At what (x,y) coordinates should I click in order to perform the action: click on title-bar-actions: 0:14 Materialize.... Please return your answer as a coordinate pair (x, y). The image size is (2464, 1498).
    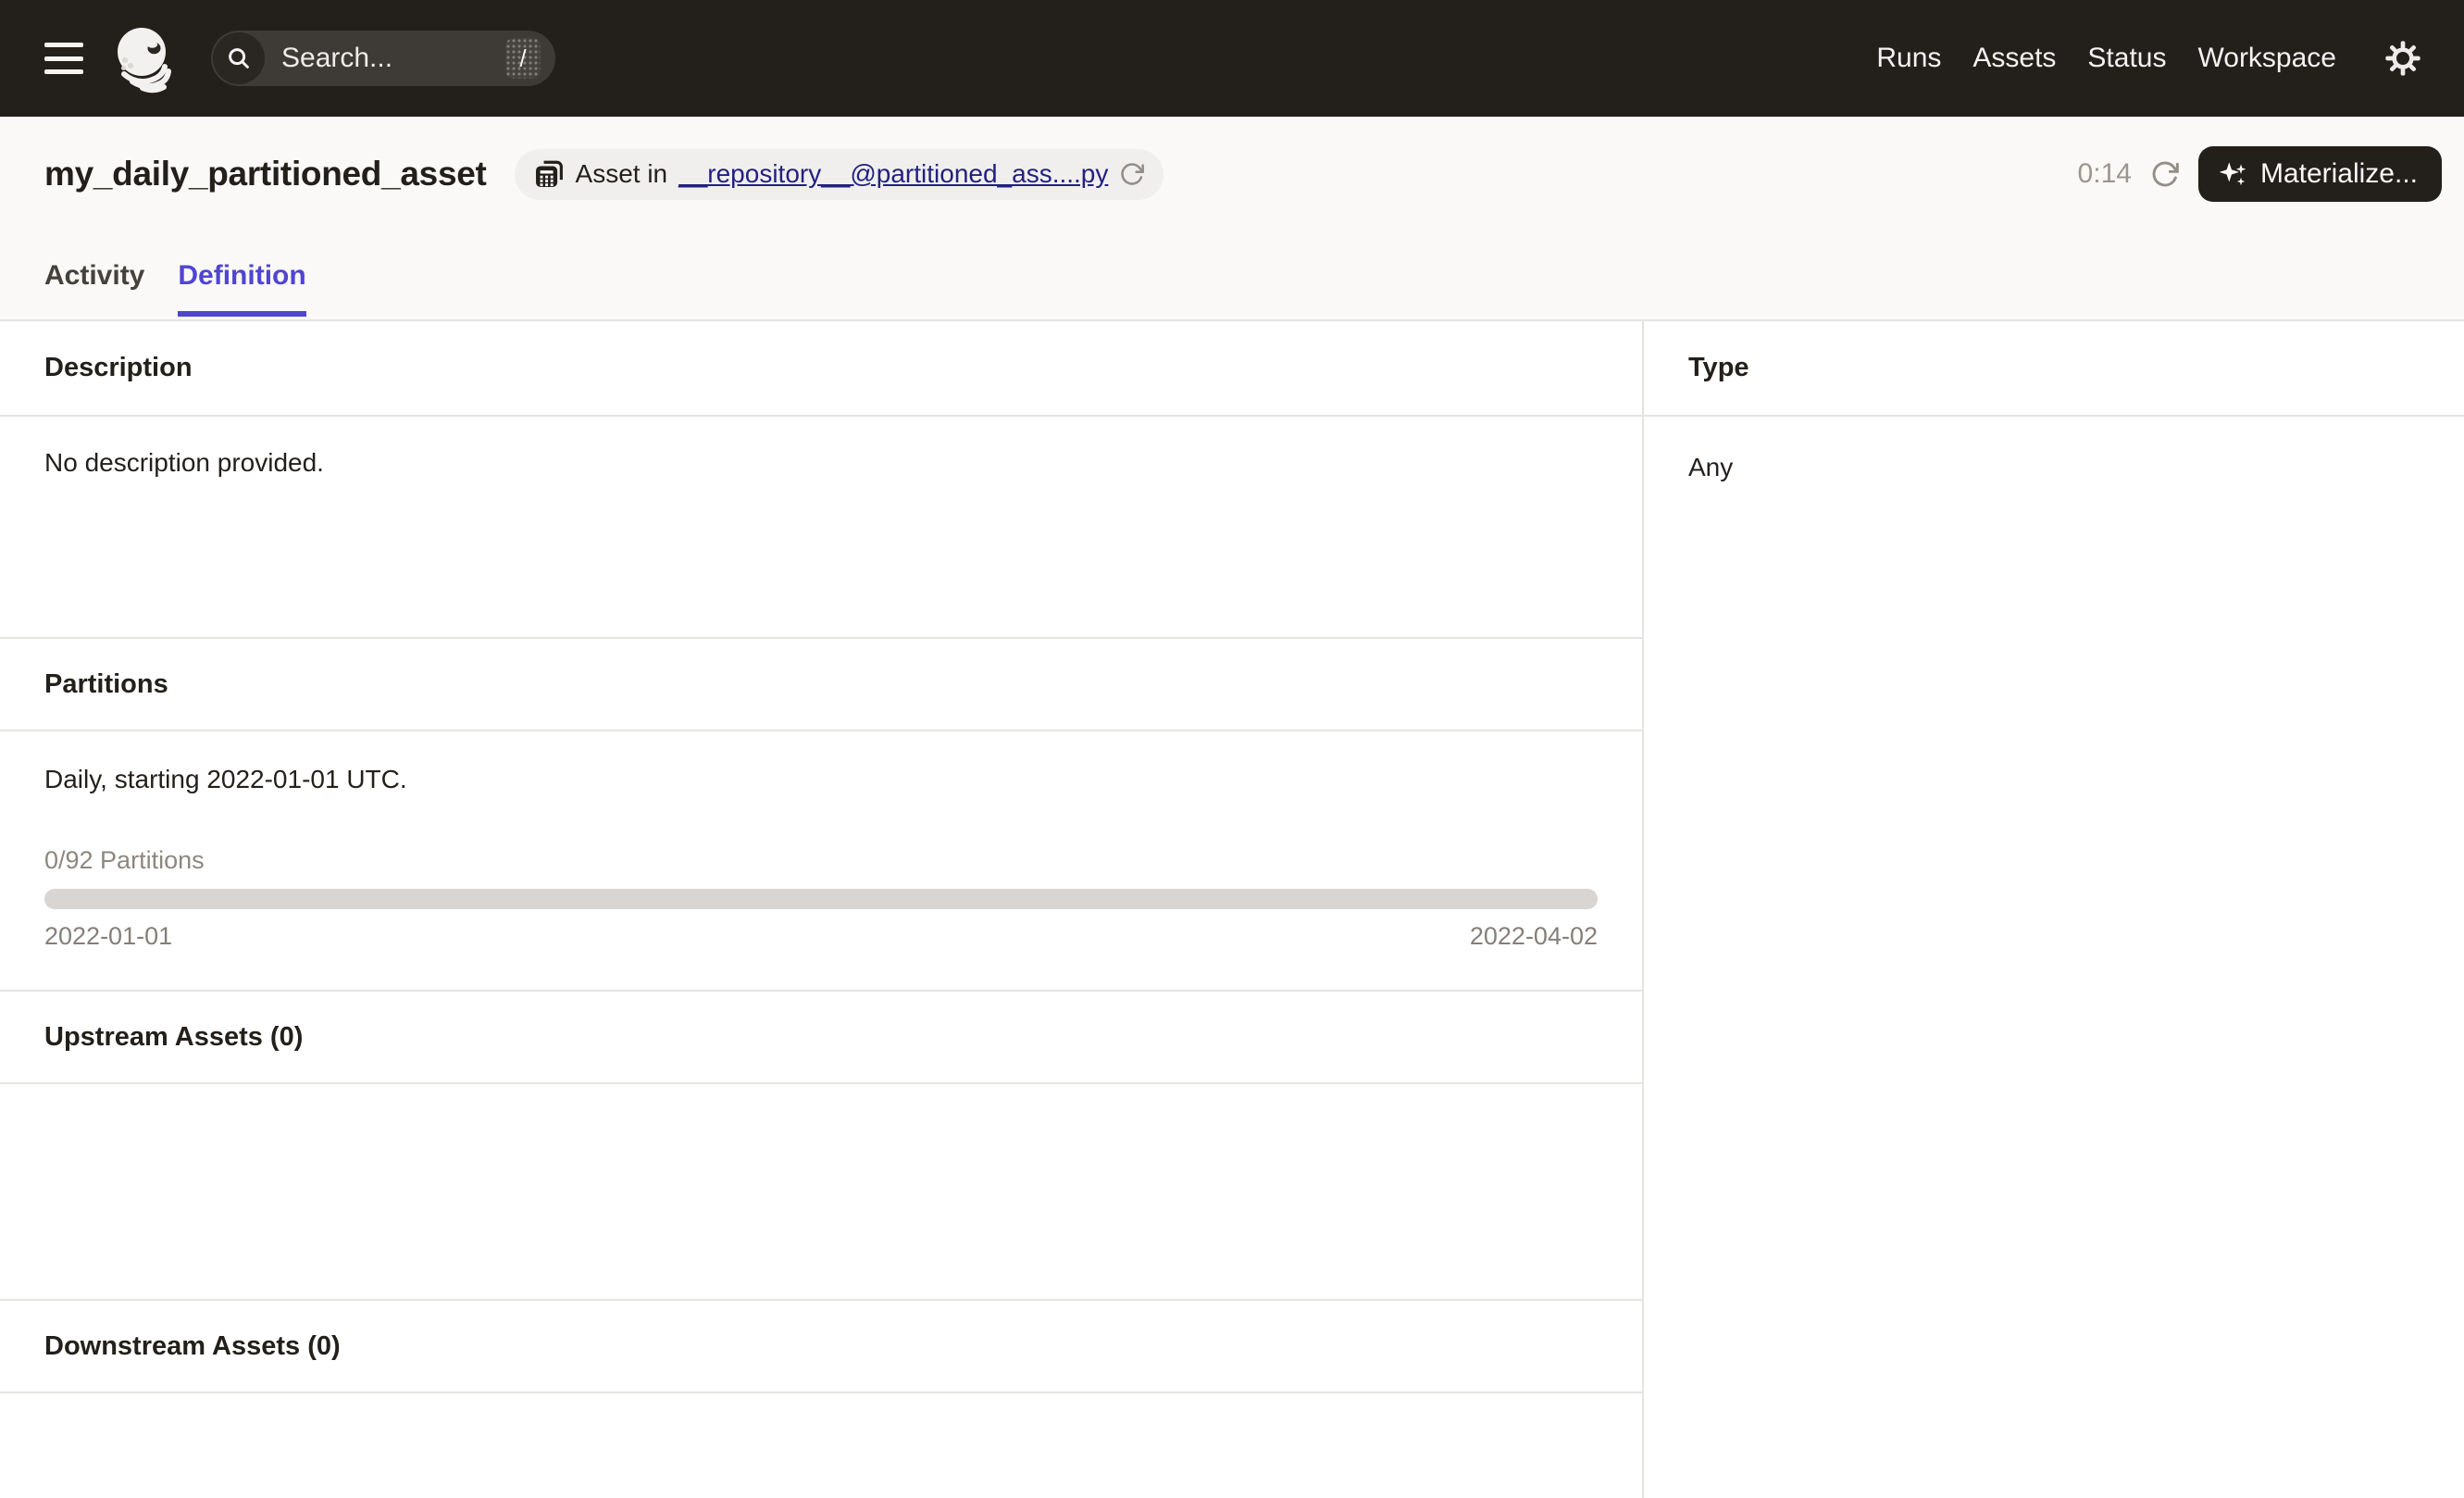
    Looking at the image, I should click on (2260, 174).